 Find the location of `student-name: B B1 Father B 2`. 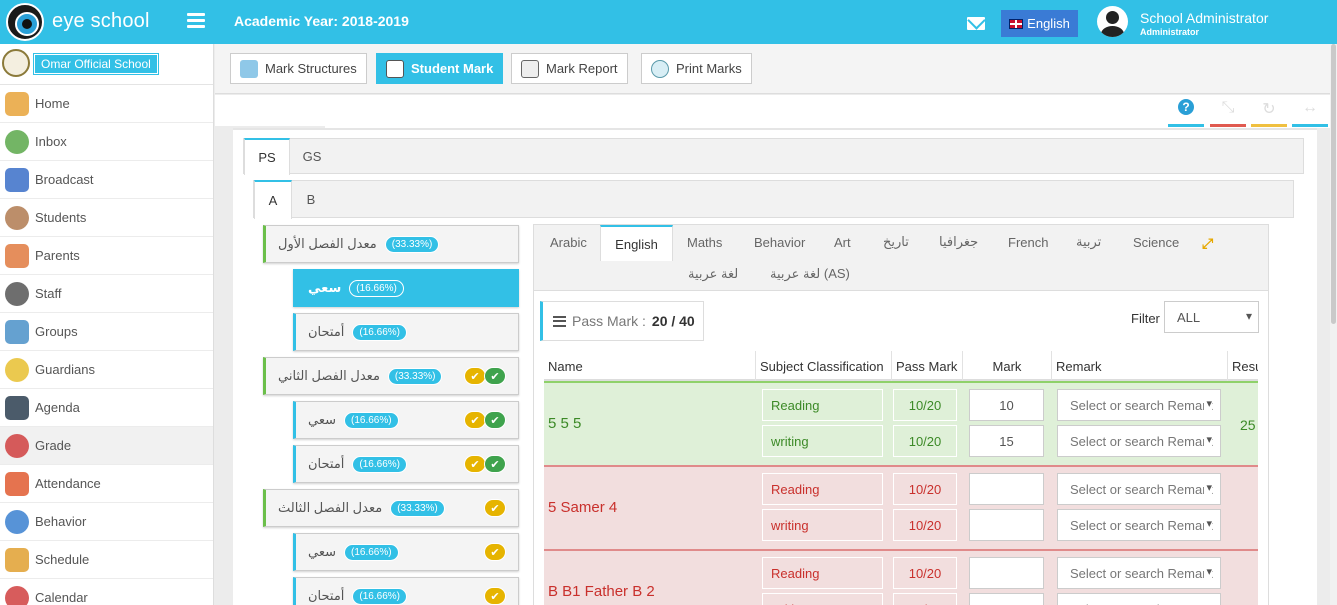

student-name: B B1 Father B 2 is located at coordinates (601, 591).